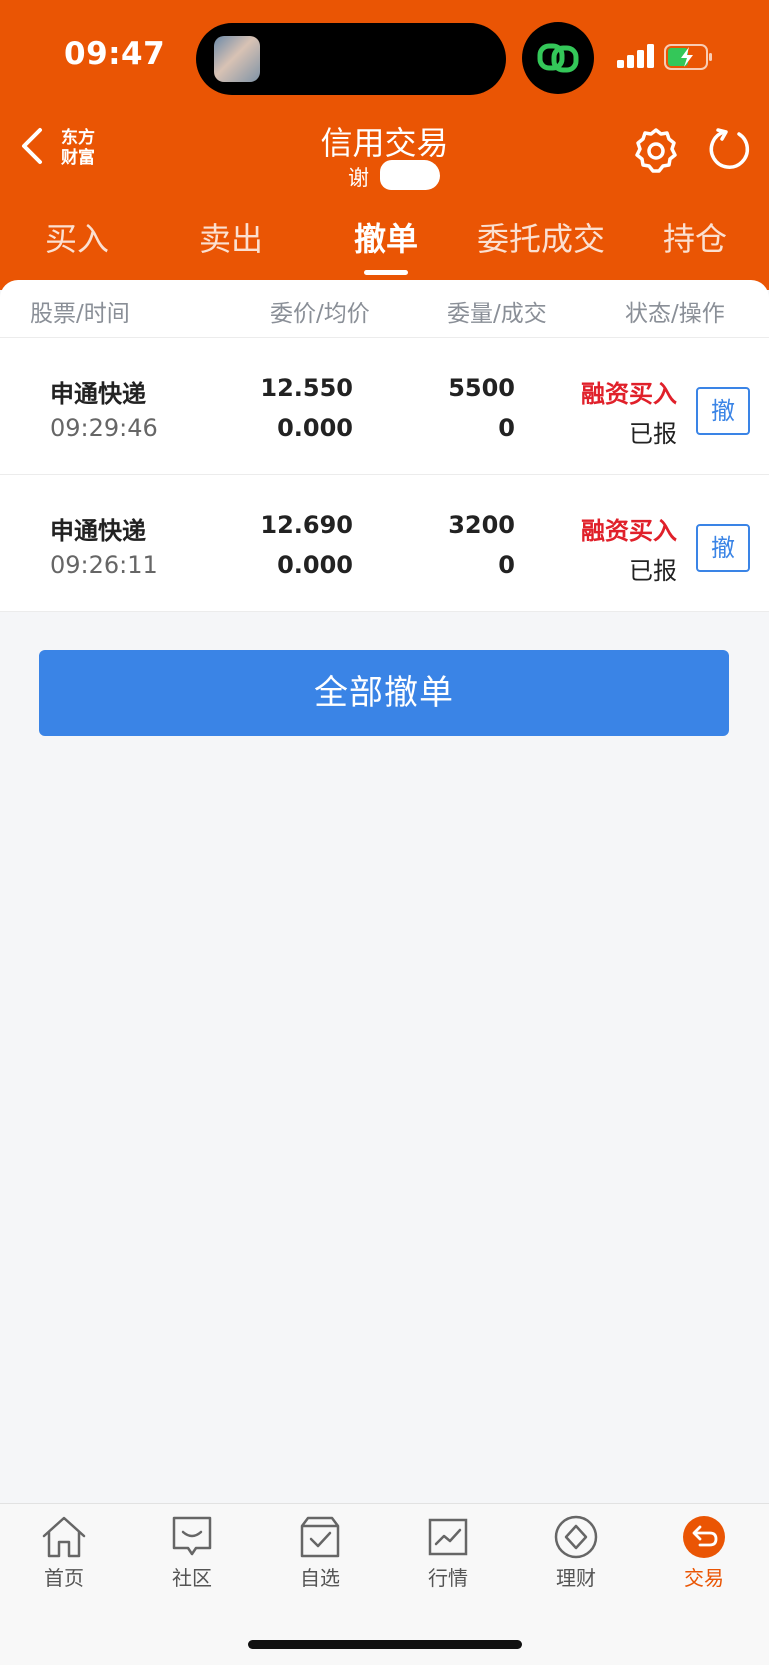 The width and height of the screenshot is (769, 1665). Describe the element at coordinates (192, 1578) in the screenshot. I see `nav-community-label: 社区` at that location.